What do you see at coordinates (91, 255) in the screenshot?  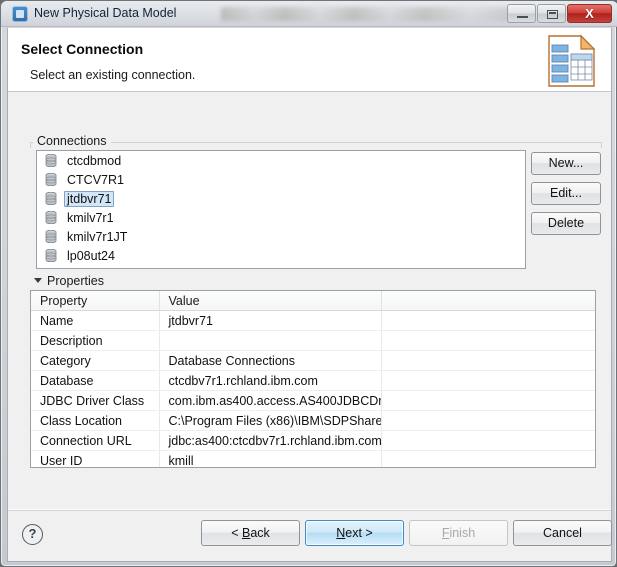 I see `list-item-label: lp08ut24` at bounding box center [91, 255].